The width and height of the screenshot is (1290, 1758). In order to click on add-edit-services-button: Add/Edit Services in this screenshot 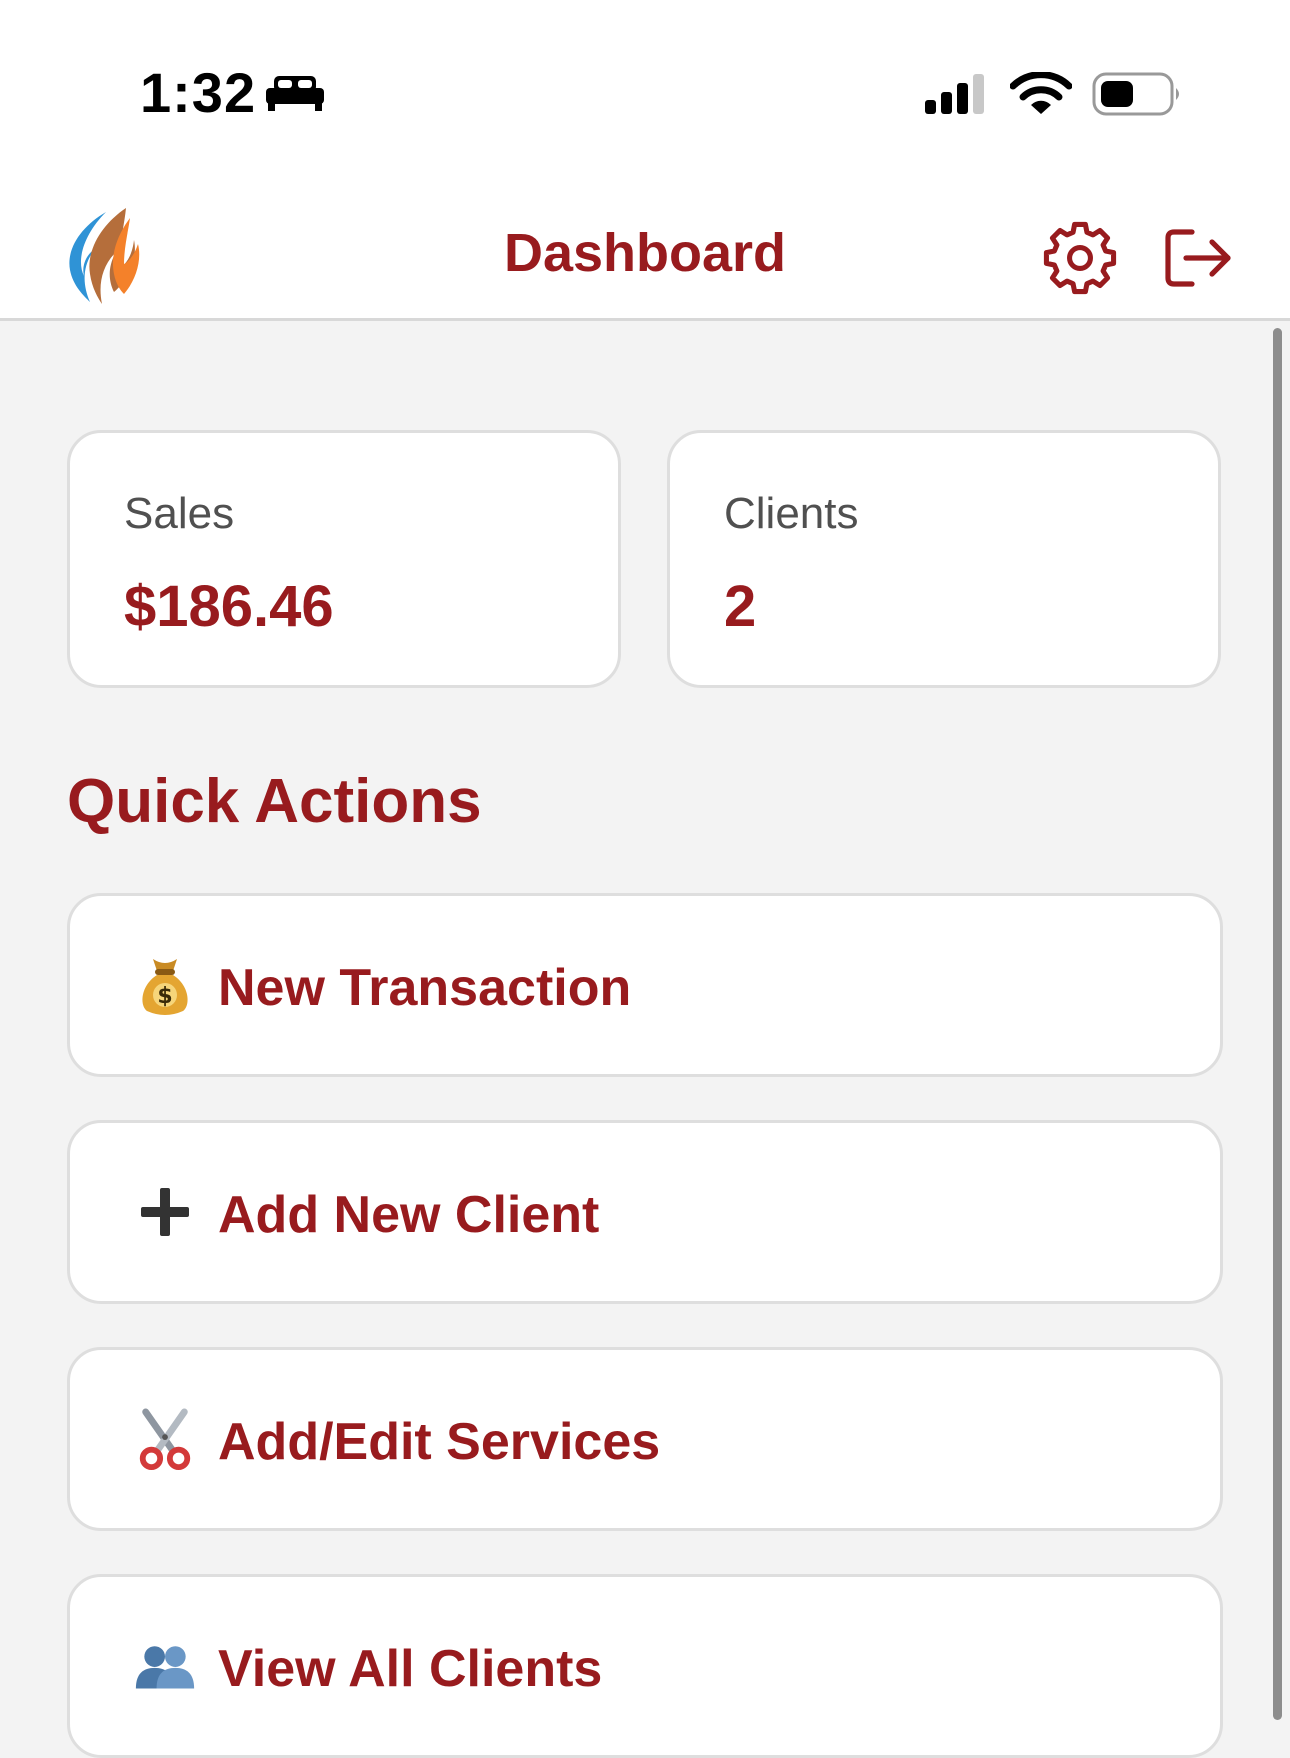, I will do `click(645, 1439)`.